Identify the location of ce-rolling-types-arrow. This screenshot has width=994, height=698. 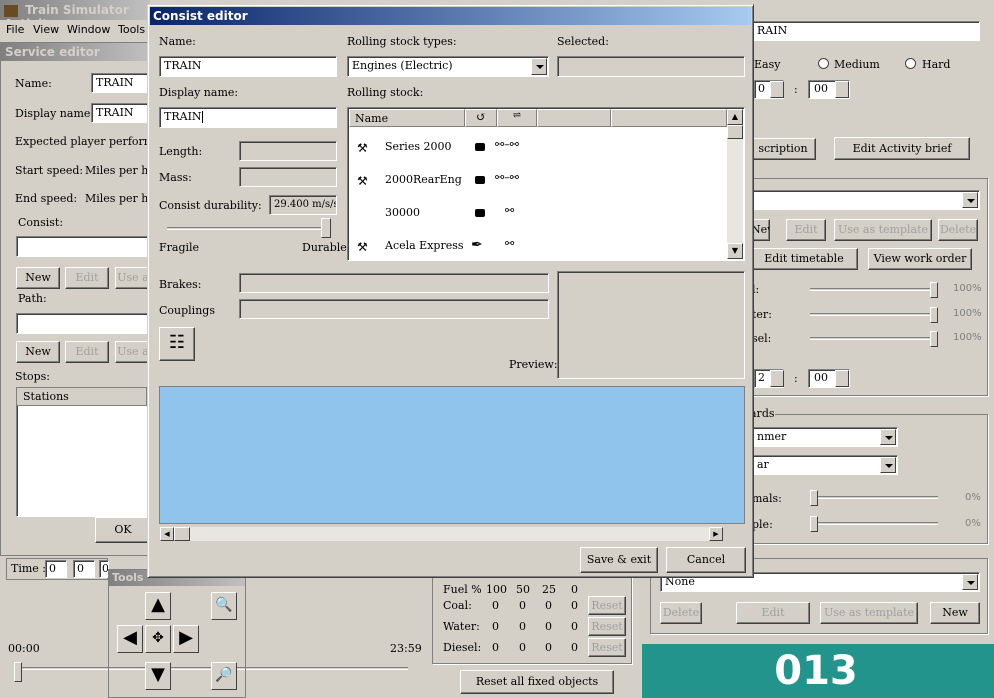
(539, 66).